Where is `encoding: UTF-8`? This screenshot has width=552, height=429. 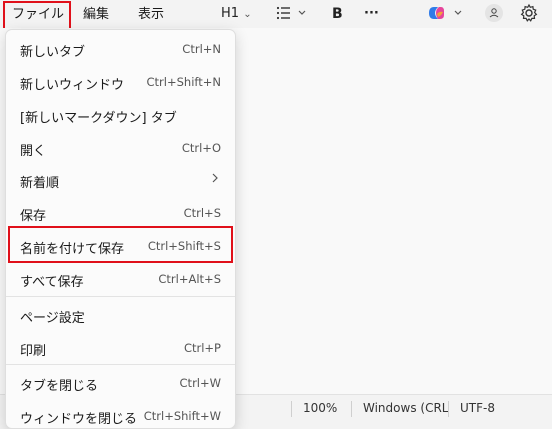 encoding: UTF-8 is located at coordinates (477, 408).